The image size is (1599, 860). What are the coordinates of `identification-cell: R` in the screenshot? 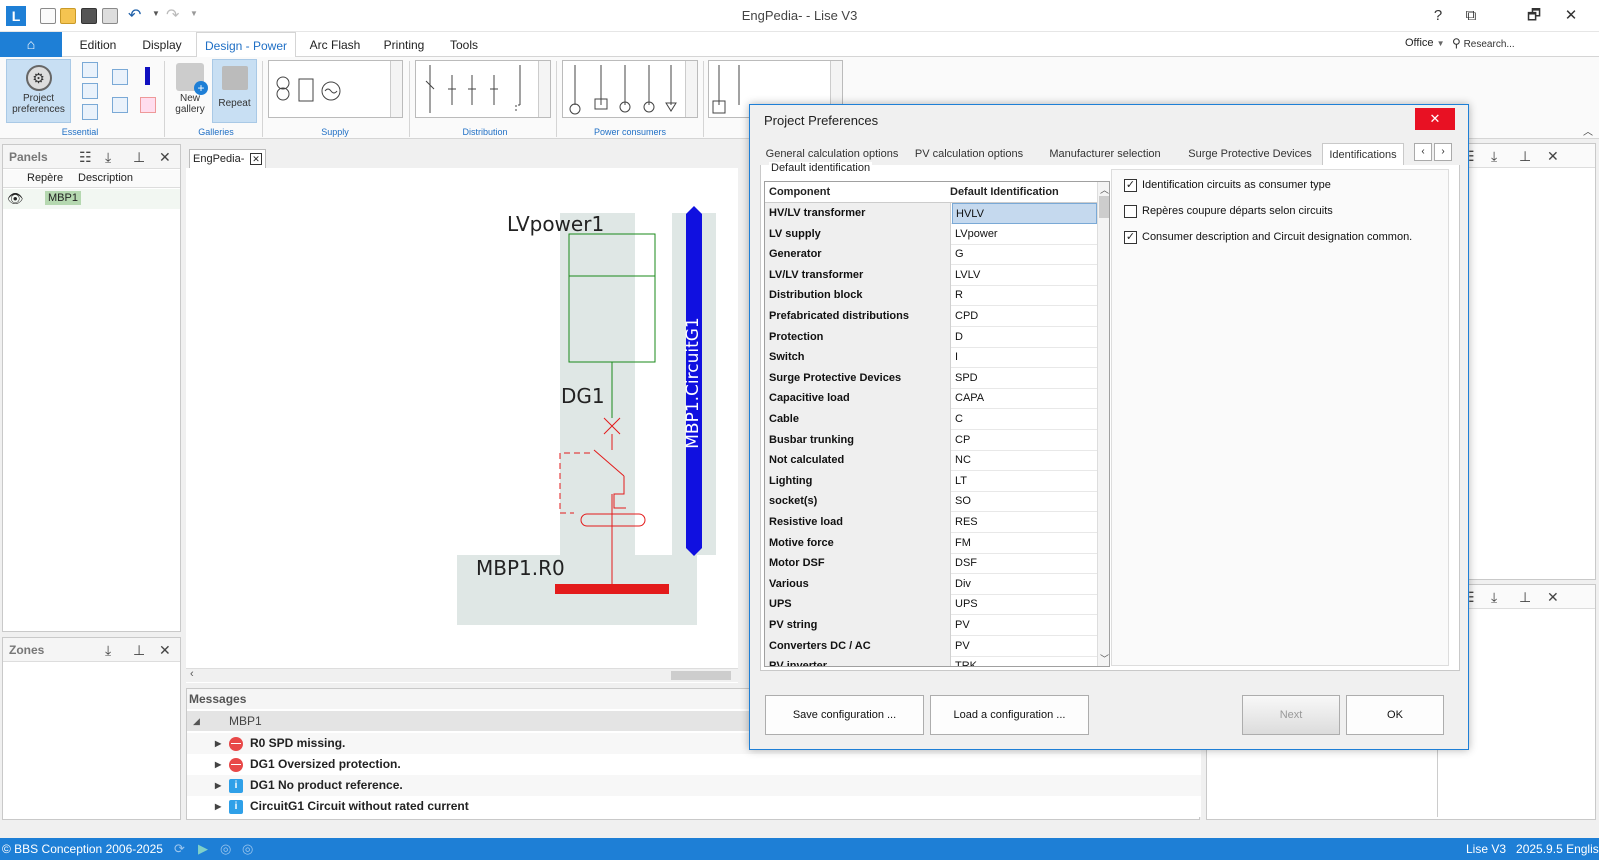 It's located at (1024, 295).